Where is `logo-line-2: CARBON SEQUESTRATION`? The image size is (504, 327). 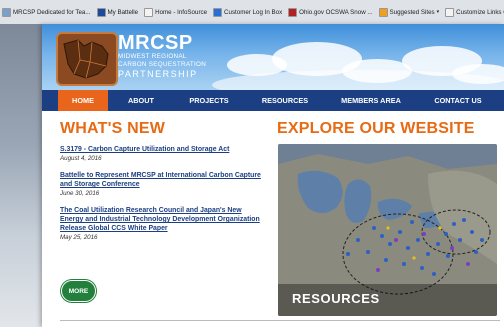 logo-line-2: CARBON SEQUESTRATION is located at coordinates (162, 64).